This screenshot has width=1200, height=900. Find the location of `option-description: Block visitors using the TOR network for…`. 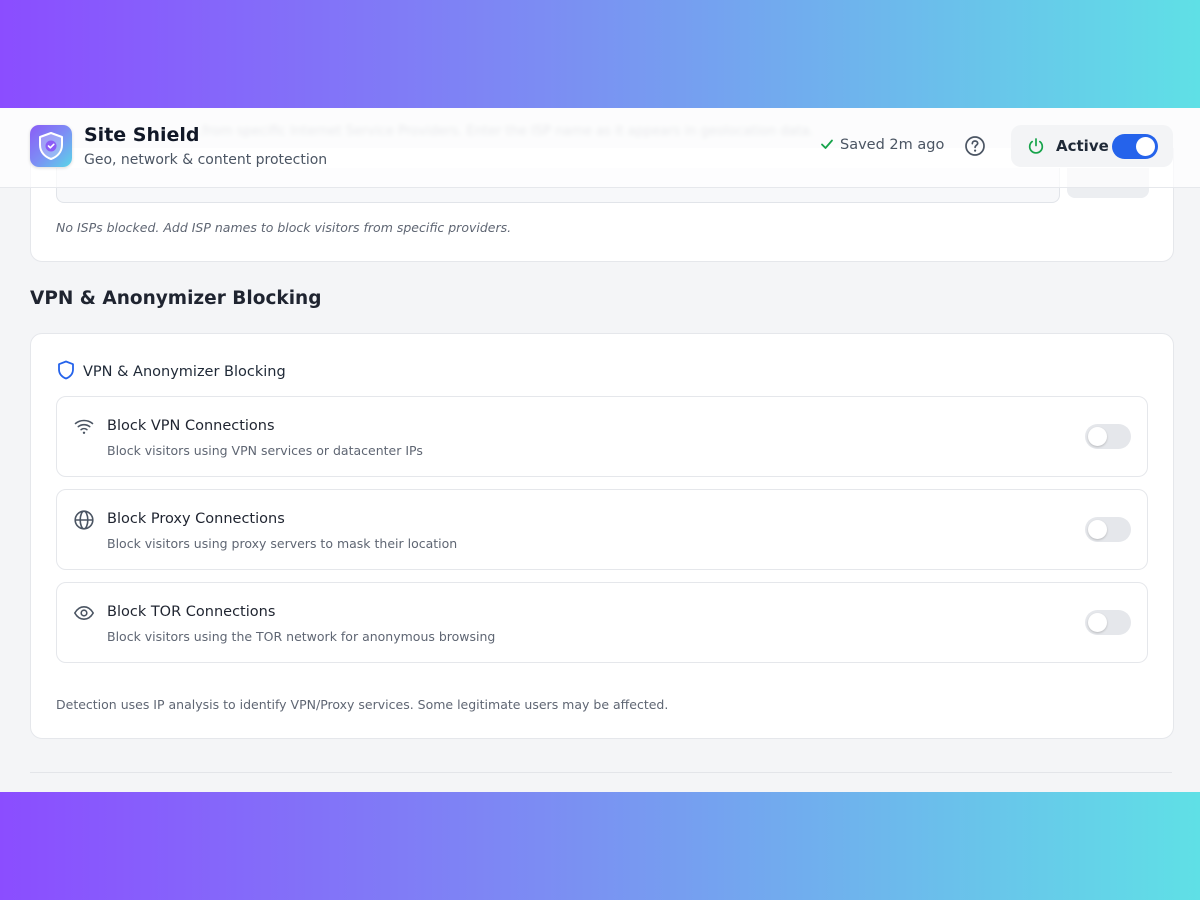

option-description: Block visitors using the TOR network for… is located at coordinates (301, 636).